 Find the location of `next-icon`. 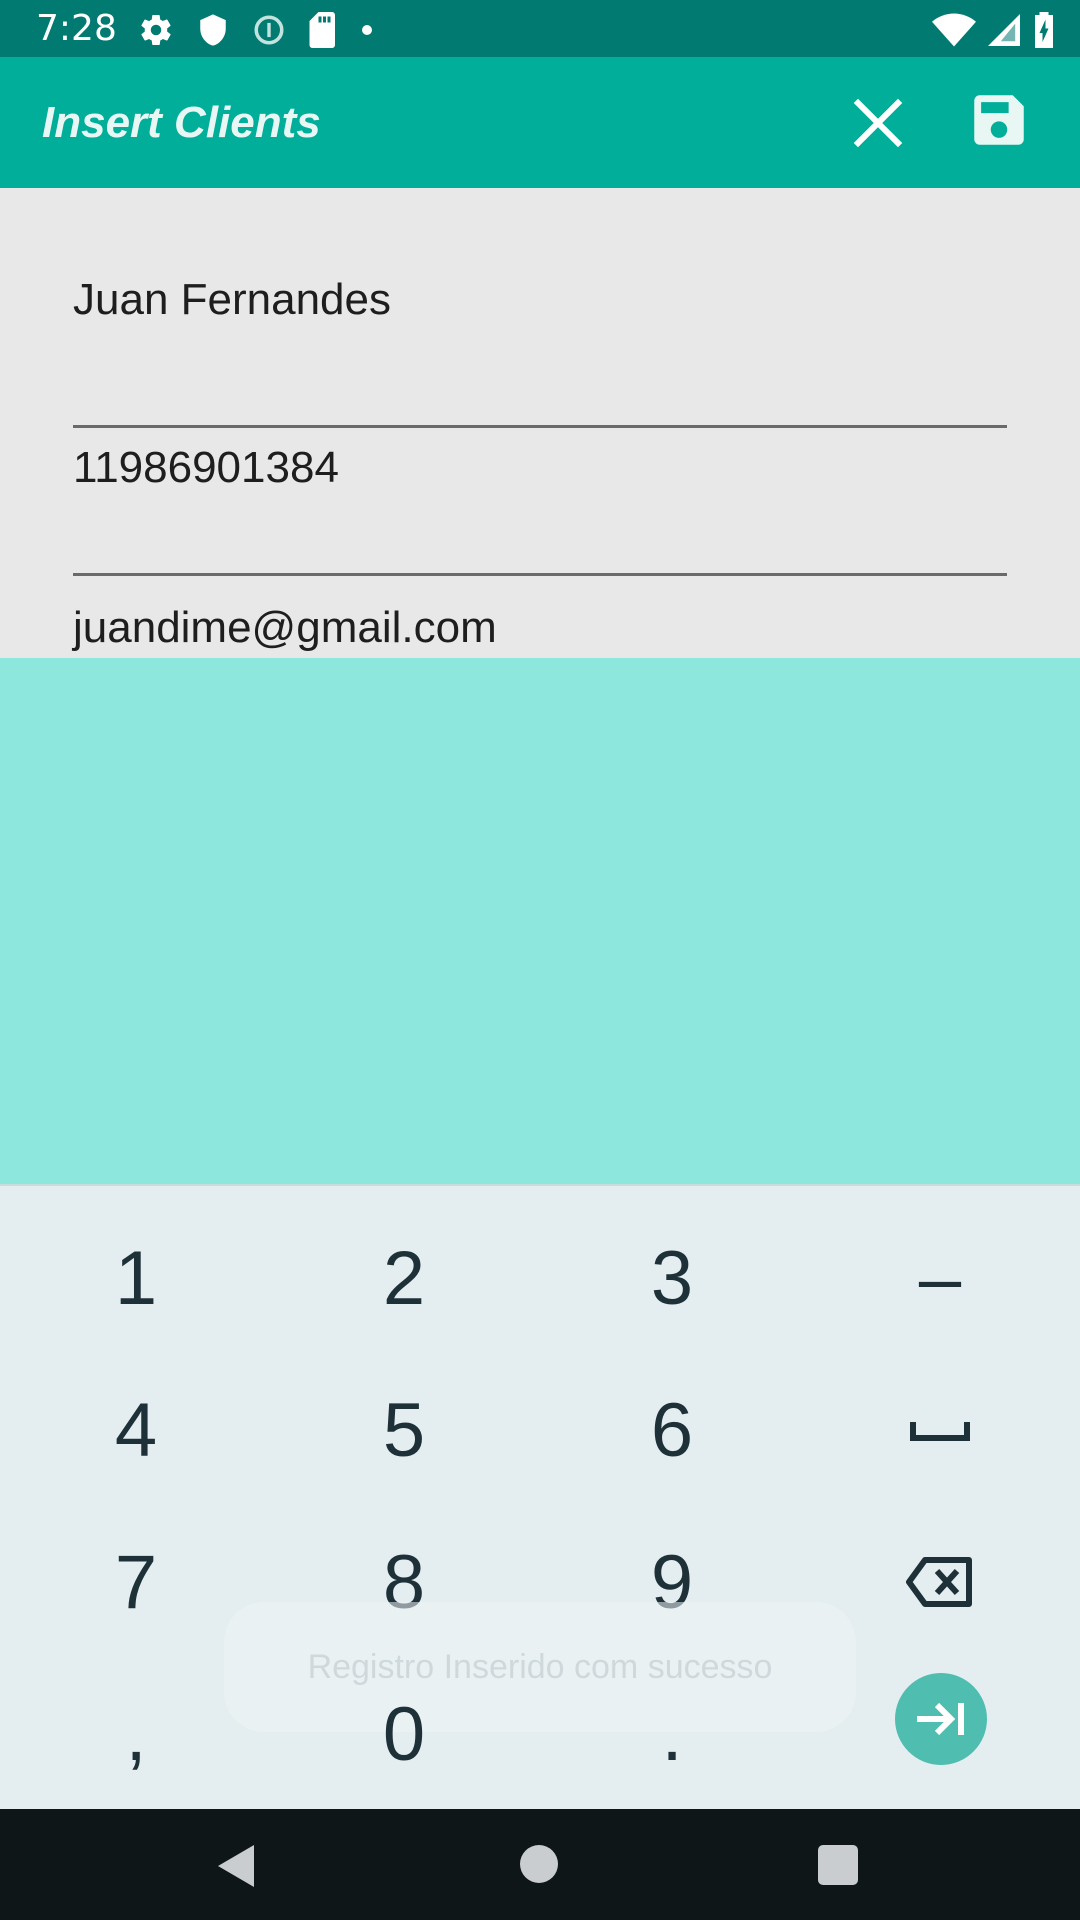

next-icon is located at coordinates (940, 1719).